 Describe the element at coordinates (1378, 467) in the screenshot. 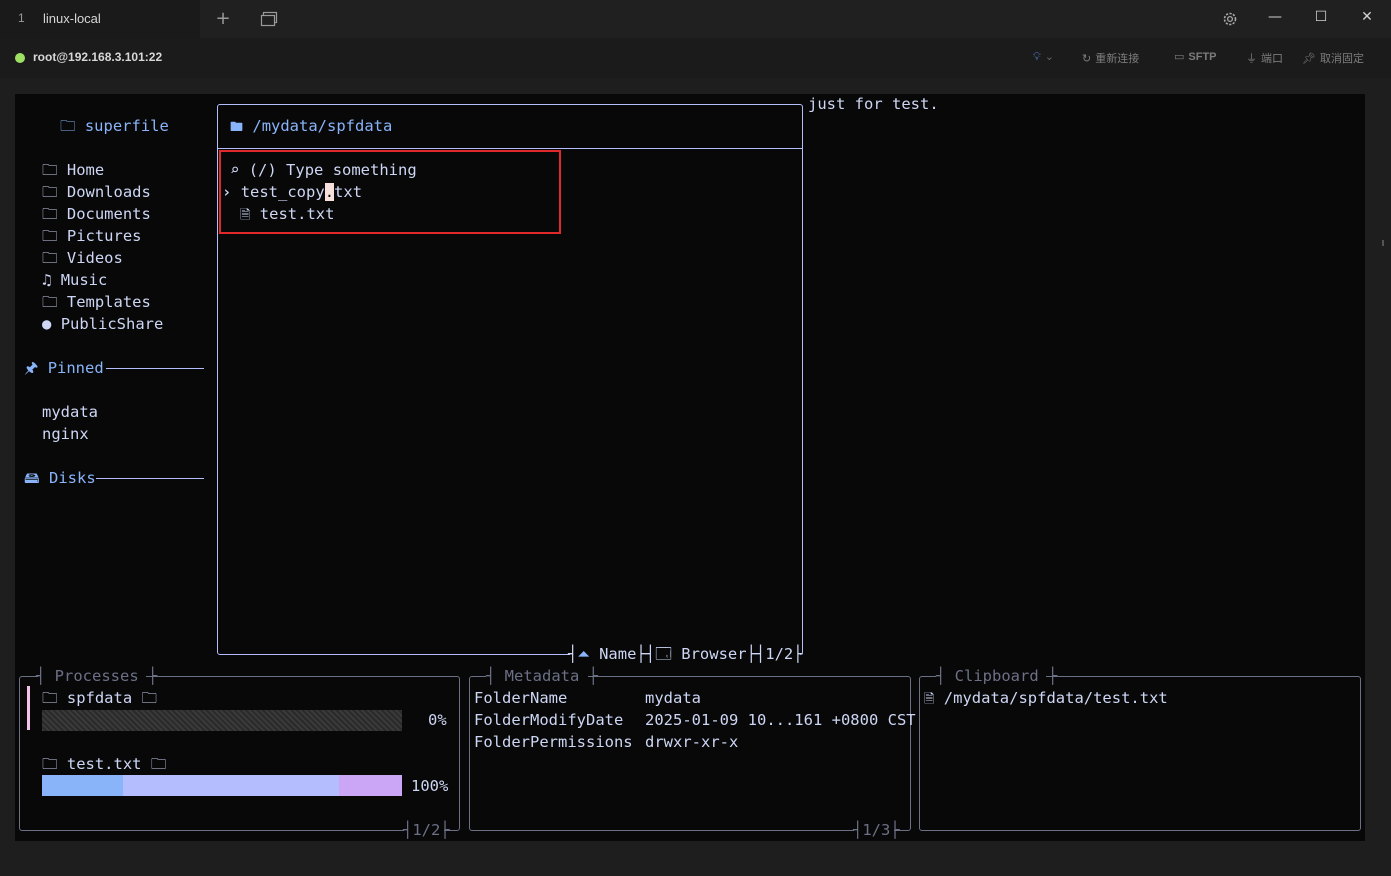

I see `terminal-scroll-gutter` at that location.